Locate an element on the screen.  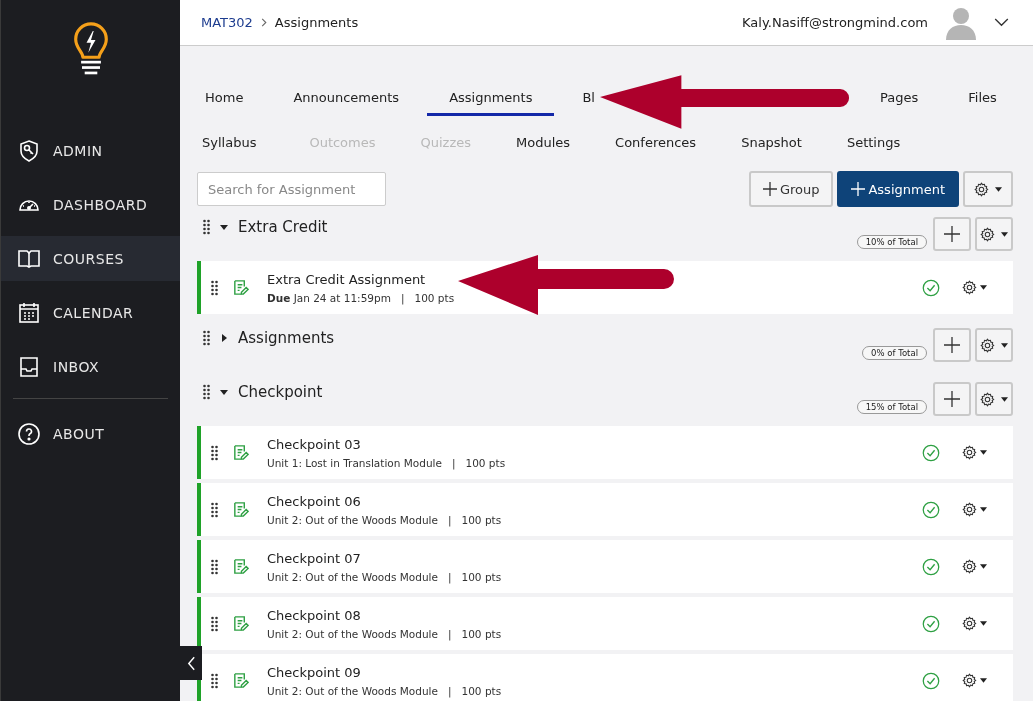
assignment-row: Checkpoint 08 Unit 2: Out of the Woods Module | 100 pts is located at coordinates (605, 623).